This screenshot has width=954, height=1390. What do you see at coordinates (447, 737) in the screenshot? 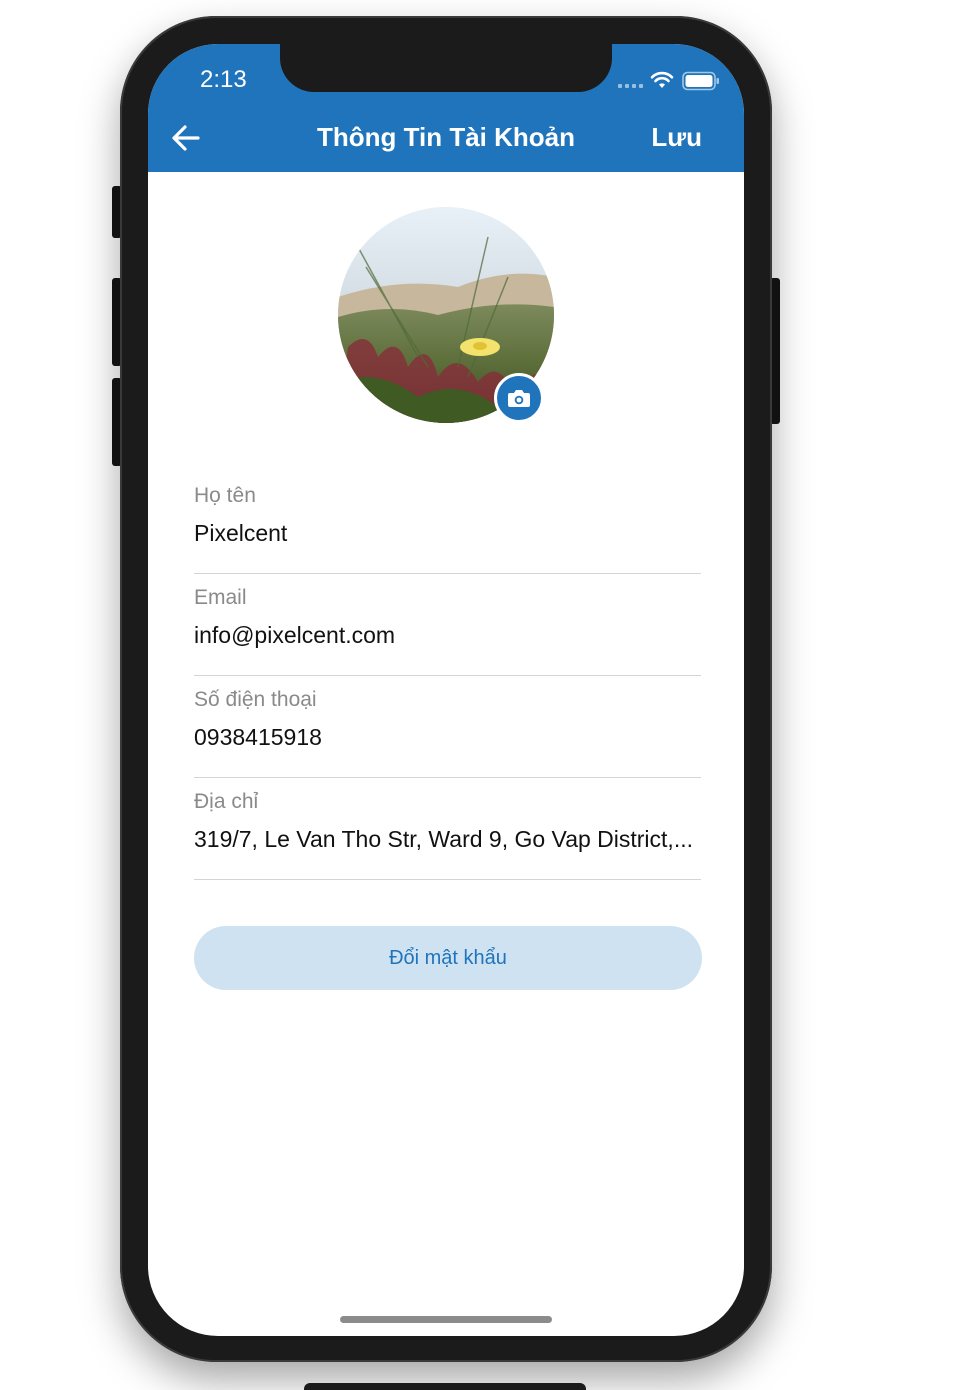
I see `phone-input: 0938415918` at bounding box center [447, 737].